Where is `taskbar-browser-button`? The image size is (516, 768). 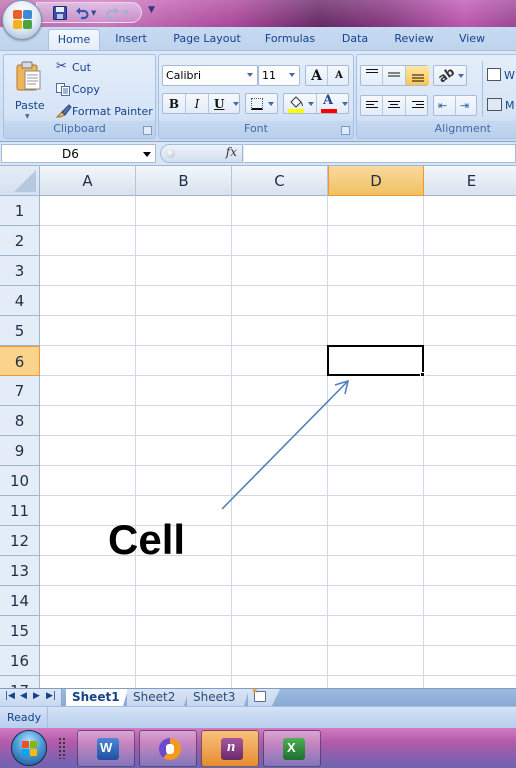 taskbar-browser-button is located at coordinates (168, 748).